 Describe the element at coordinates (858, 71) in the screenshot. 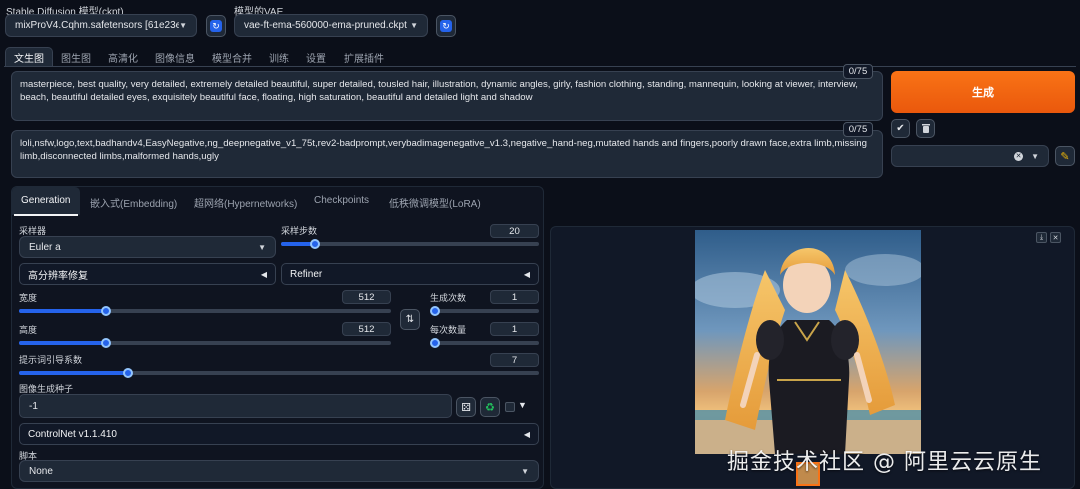

I see `positive-token-counter: 0/75` at that location.